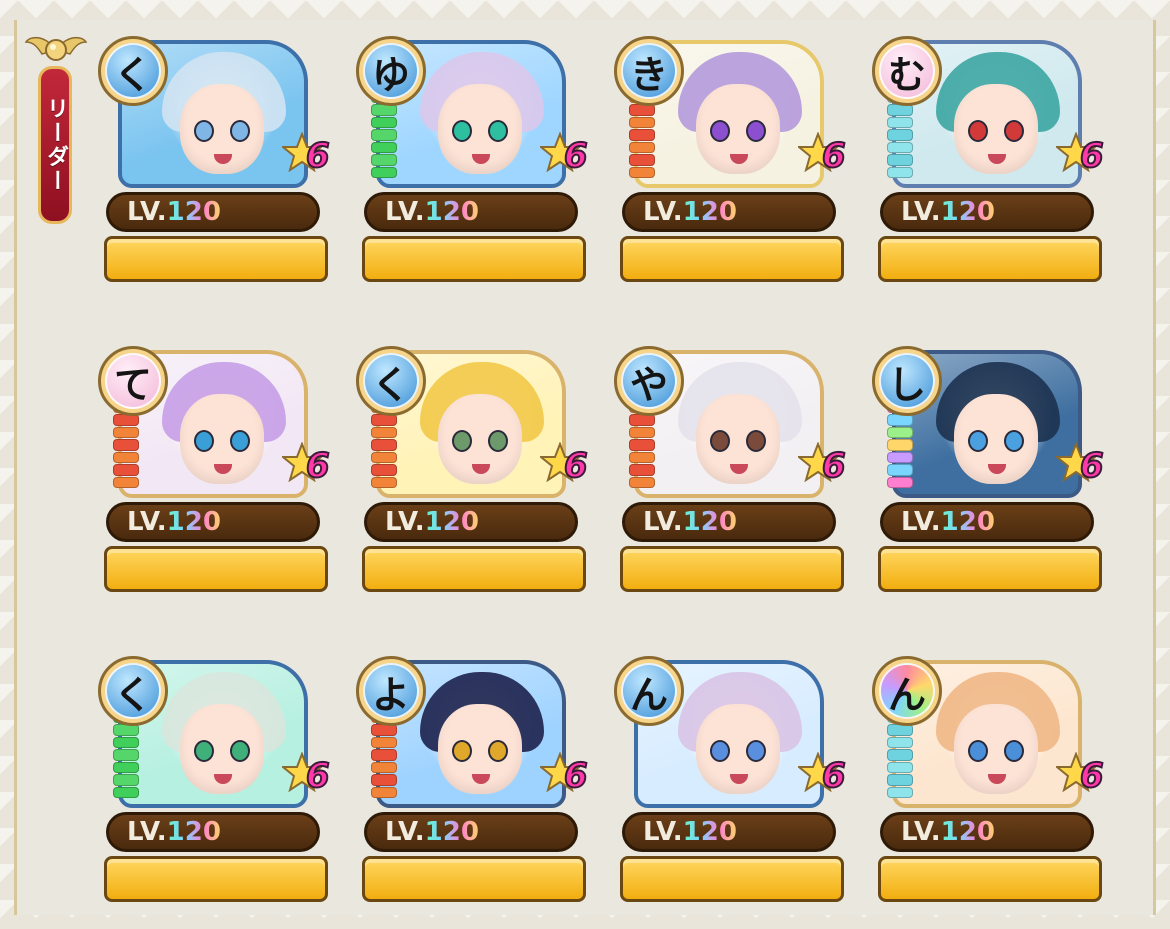 The width and height of the screenshot is (1170, 929). I want to click on character-initial: き, so click(649, 71).